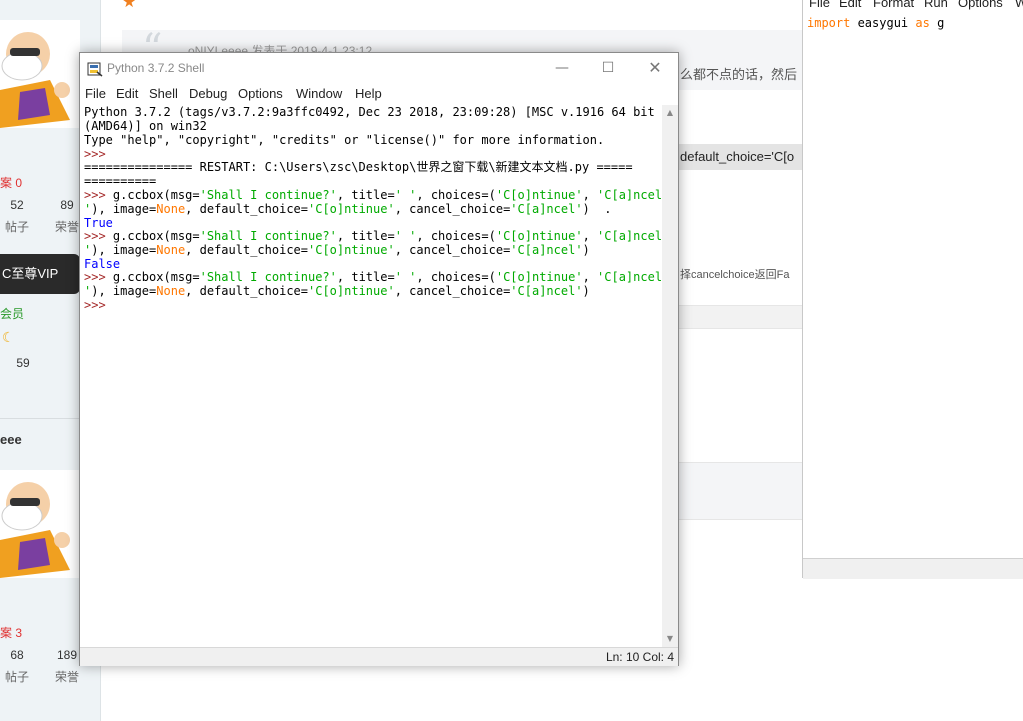 This screenshot has height=721, width=1023. What do you see at coordinates (368, 93) in the screenshot?
I see `menu-help: Help` at bounding box center [368, 93].